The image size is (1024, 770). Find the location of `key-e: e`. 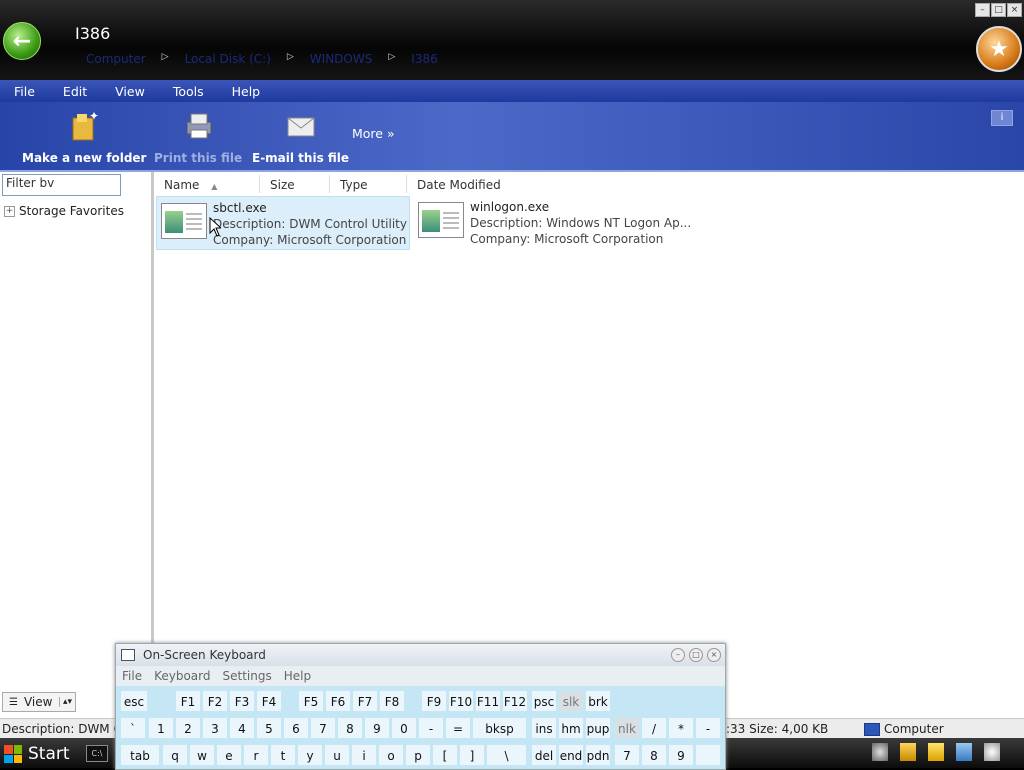

key-e: e is located at coordinates (229, 755).